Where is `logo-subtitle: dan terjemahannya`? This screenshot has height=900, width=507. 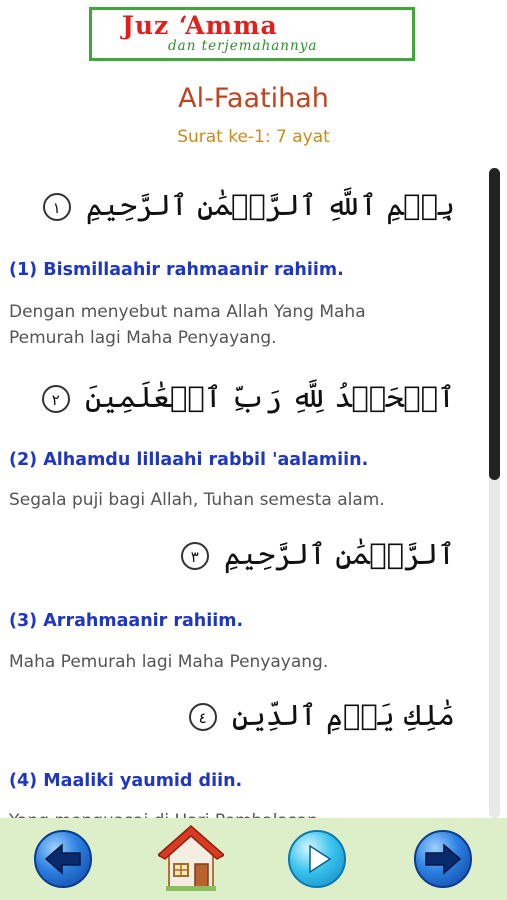
logo-subtitle: dan terjemahannya is located at coordinates (243, 46).